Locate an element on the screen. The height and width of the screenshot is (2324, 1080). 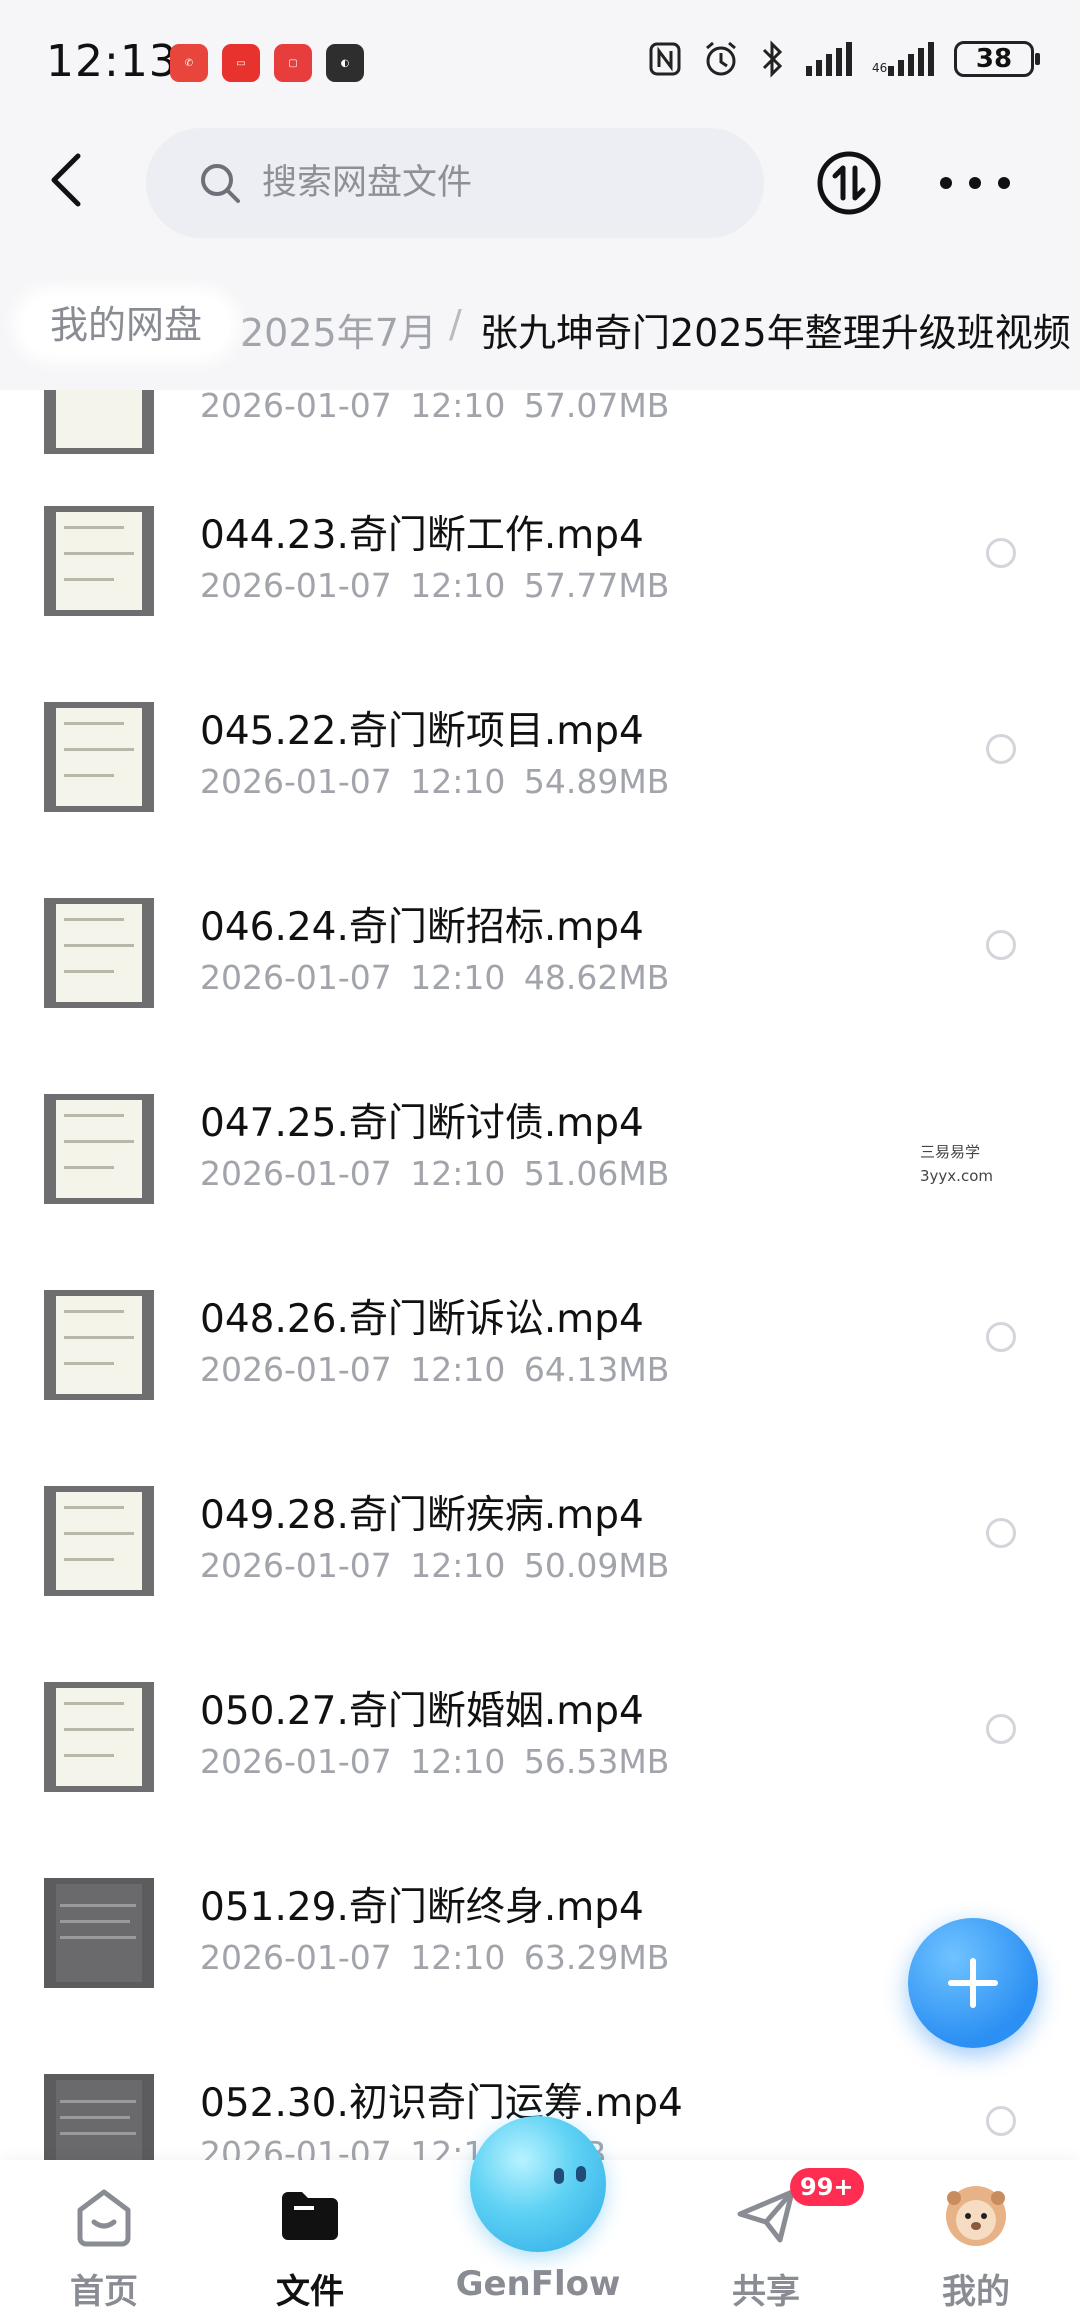
gallery-notification-icon: ◐ is located at coordinates (345, 63).